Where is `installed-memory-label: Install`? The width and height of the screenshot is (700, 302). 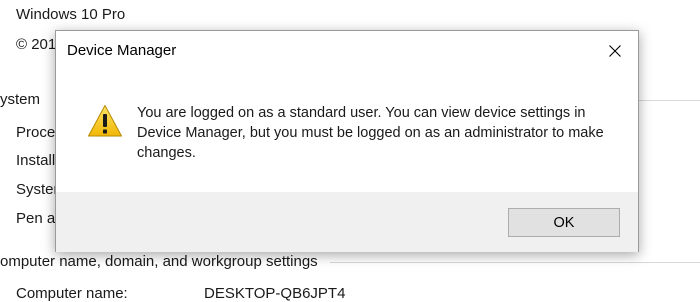
installed-memory-label: Install is located at coordinates (36, 160).